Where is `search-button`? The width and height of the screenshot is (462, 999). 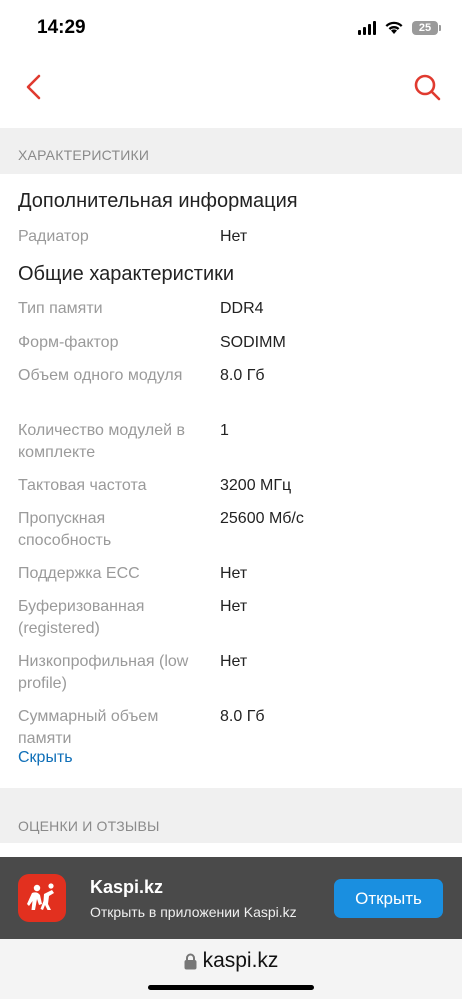
search-button is located at coordinates (427, 87).